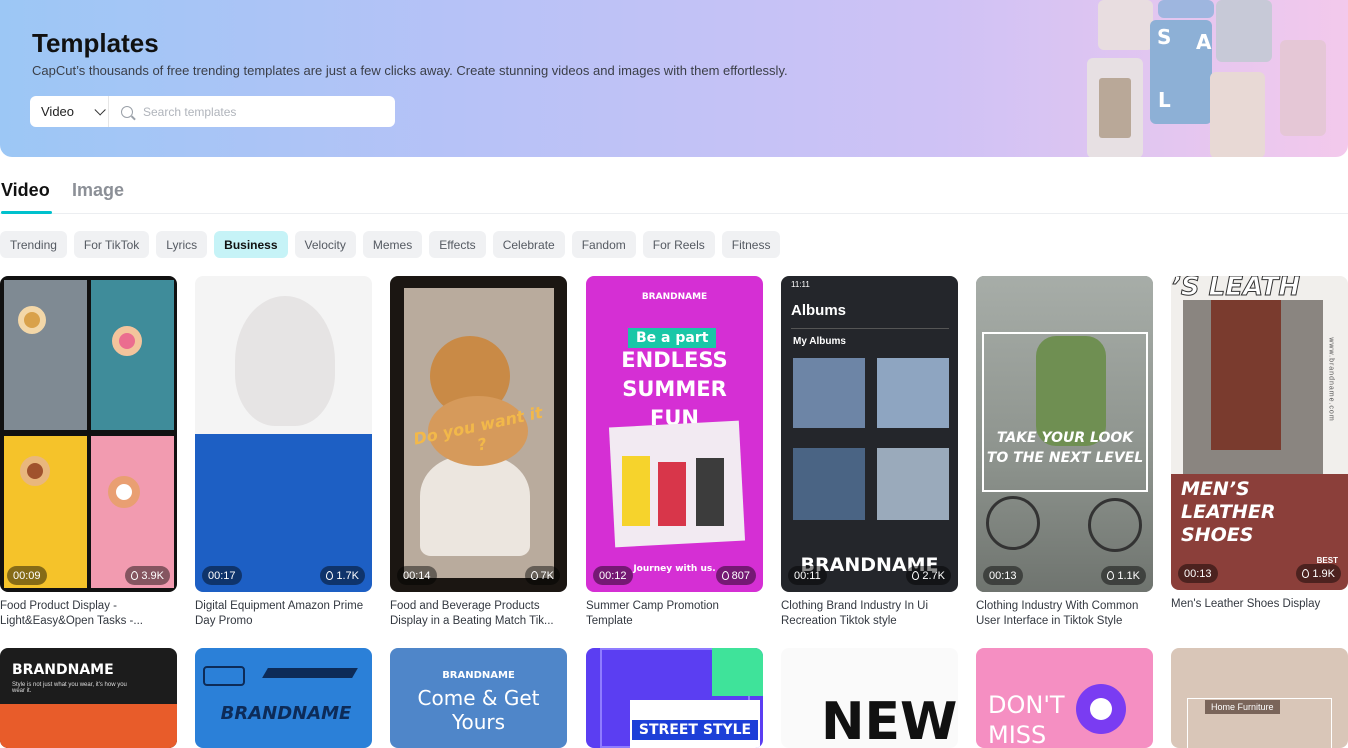  I want to click on thumbnail-top-text: ’S LEATH, so click(1236, 289).